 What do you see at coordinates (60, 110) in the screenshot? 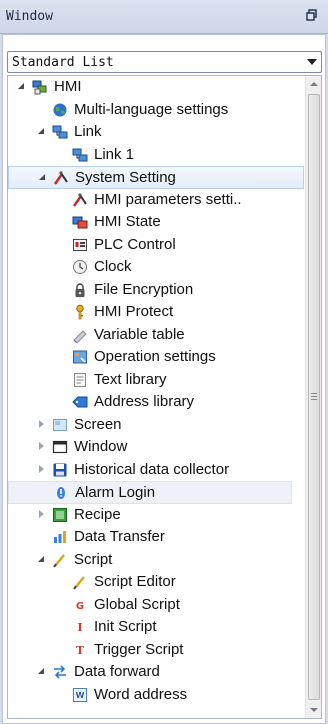
I see `globe-icon` at bounding box center [60, 110].